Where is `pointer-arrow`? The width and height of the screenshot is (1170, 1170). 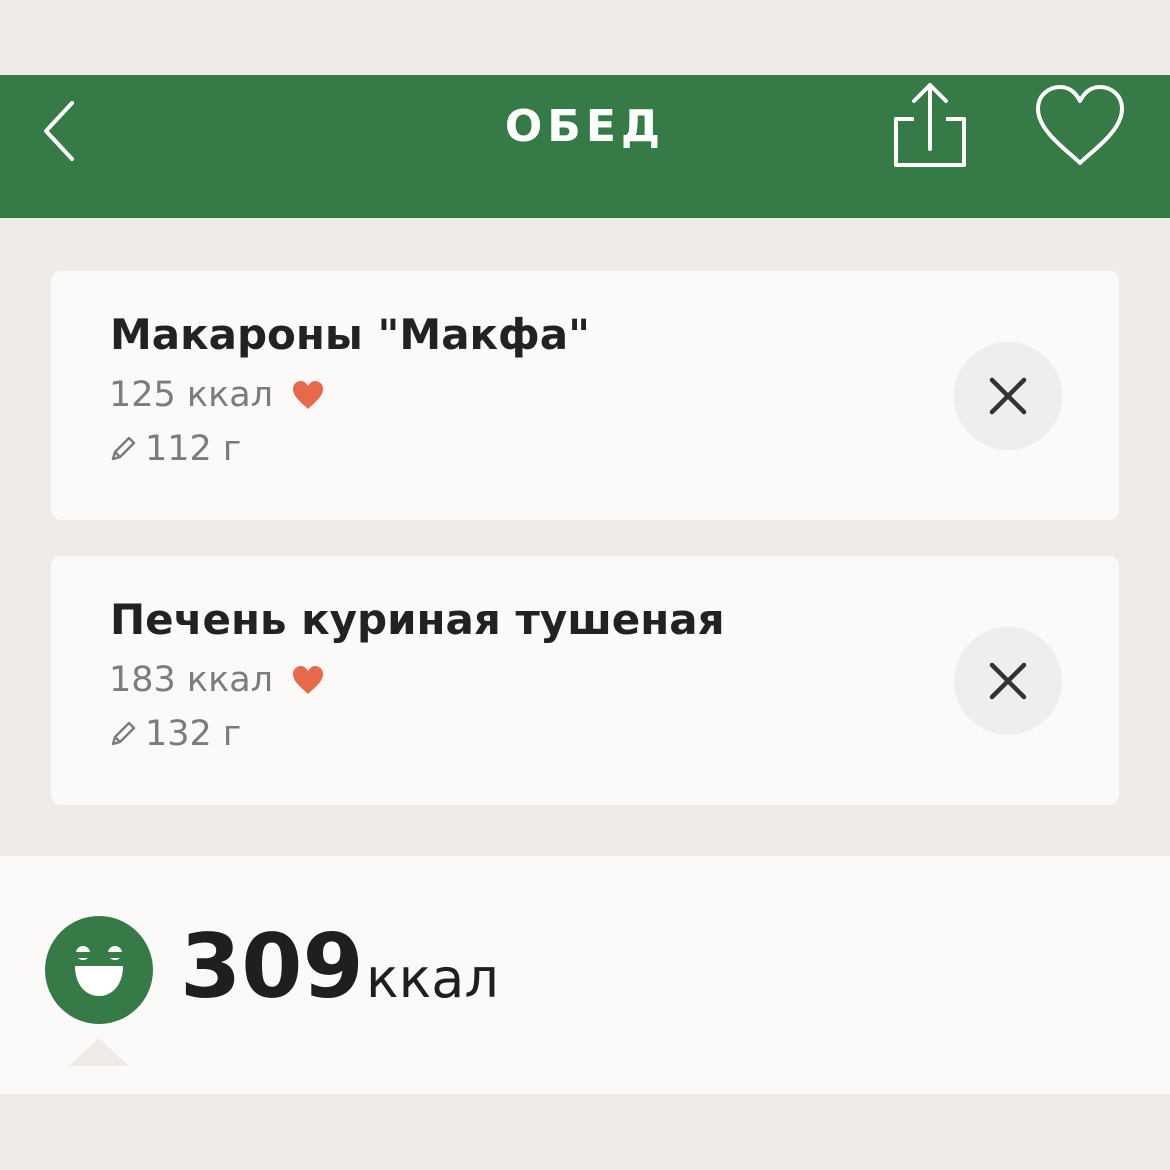
pointer-arrow is located at coordinates (99, 1052).